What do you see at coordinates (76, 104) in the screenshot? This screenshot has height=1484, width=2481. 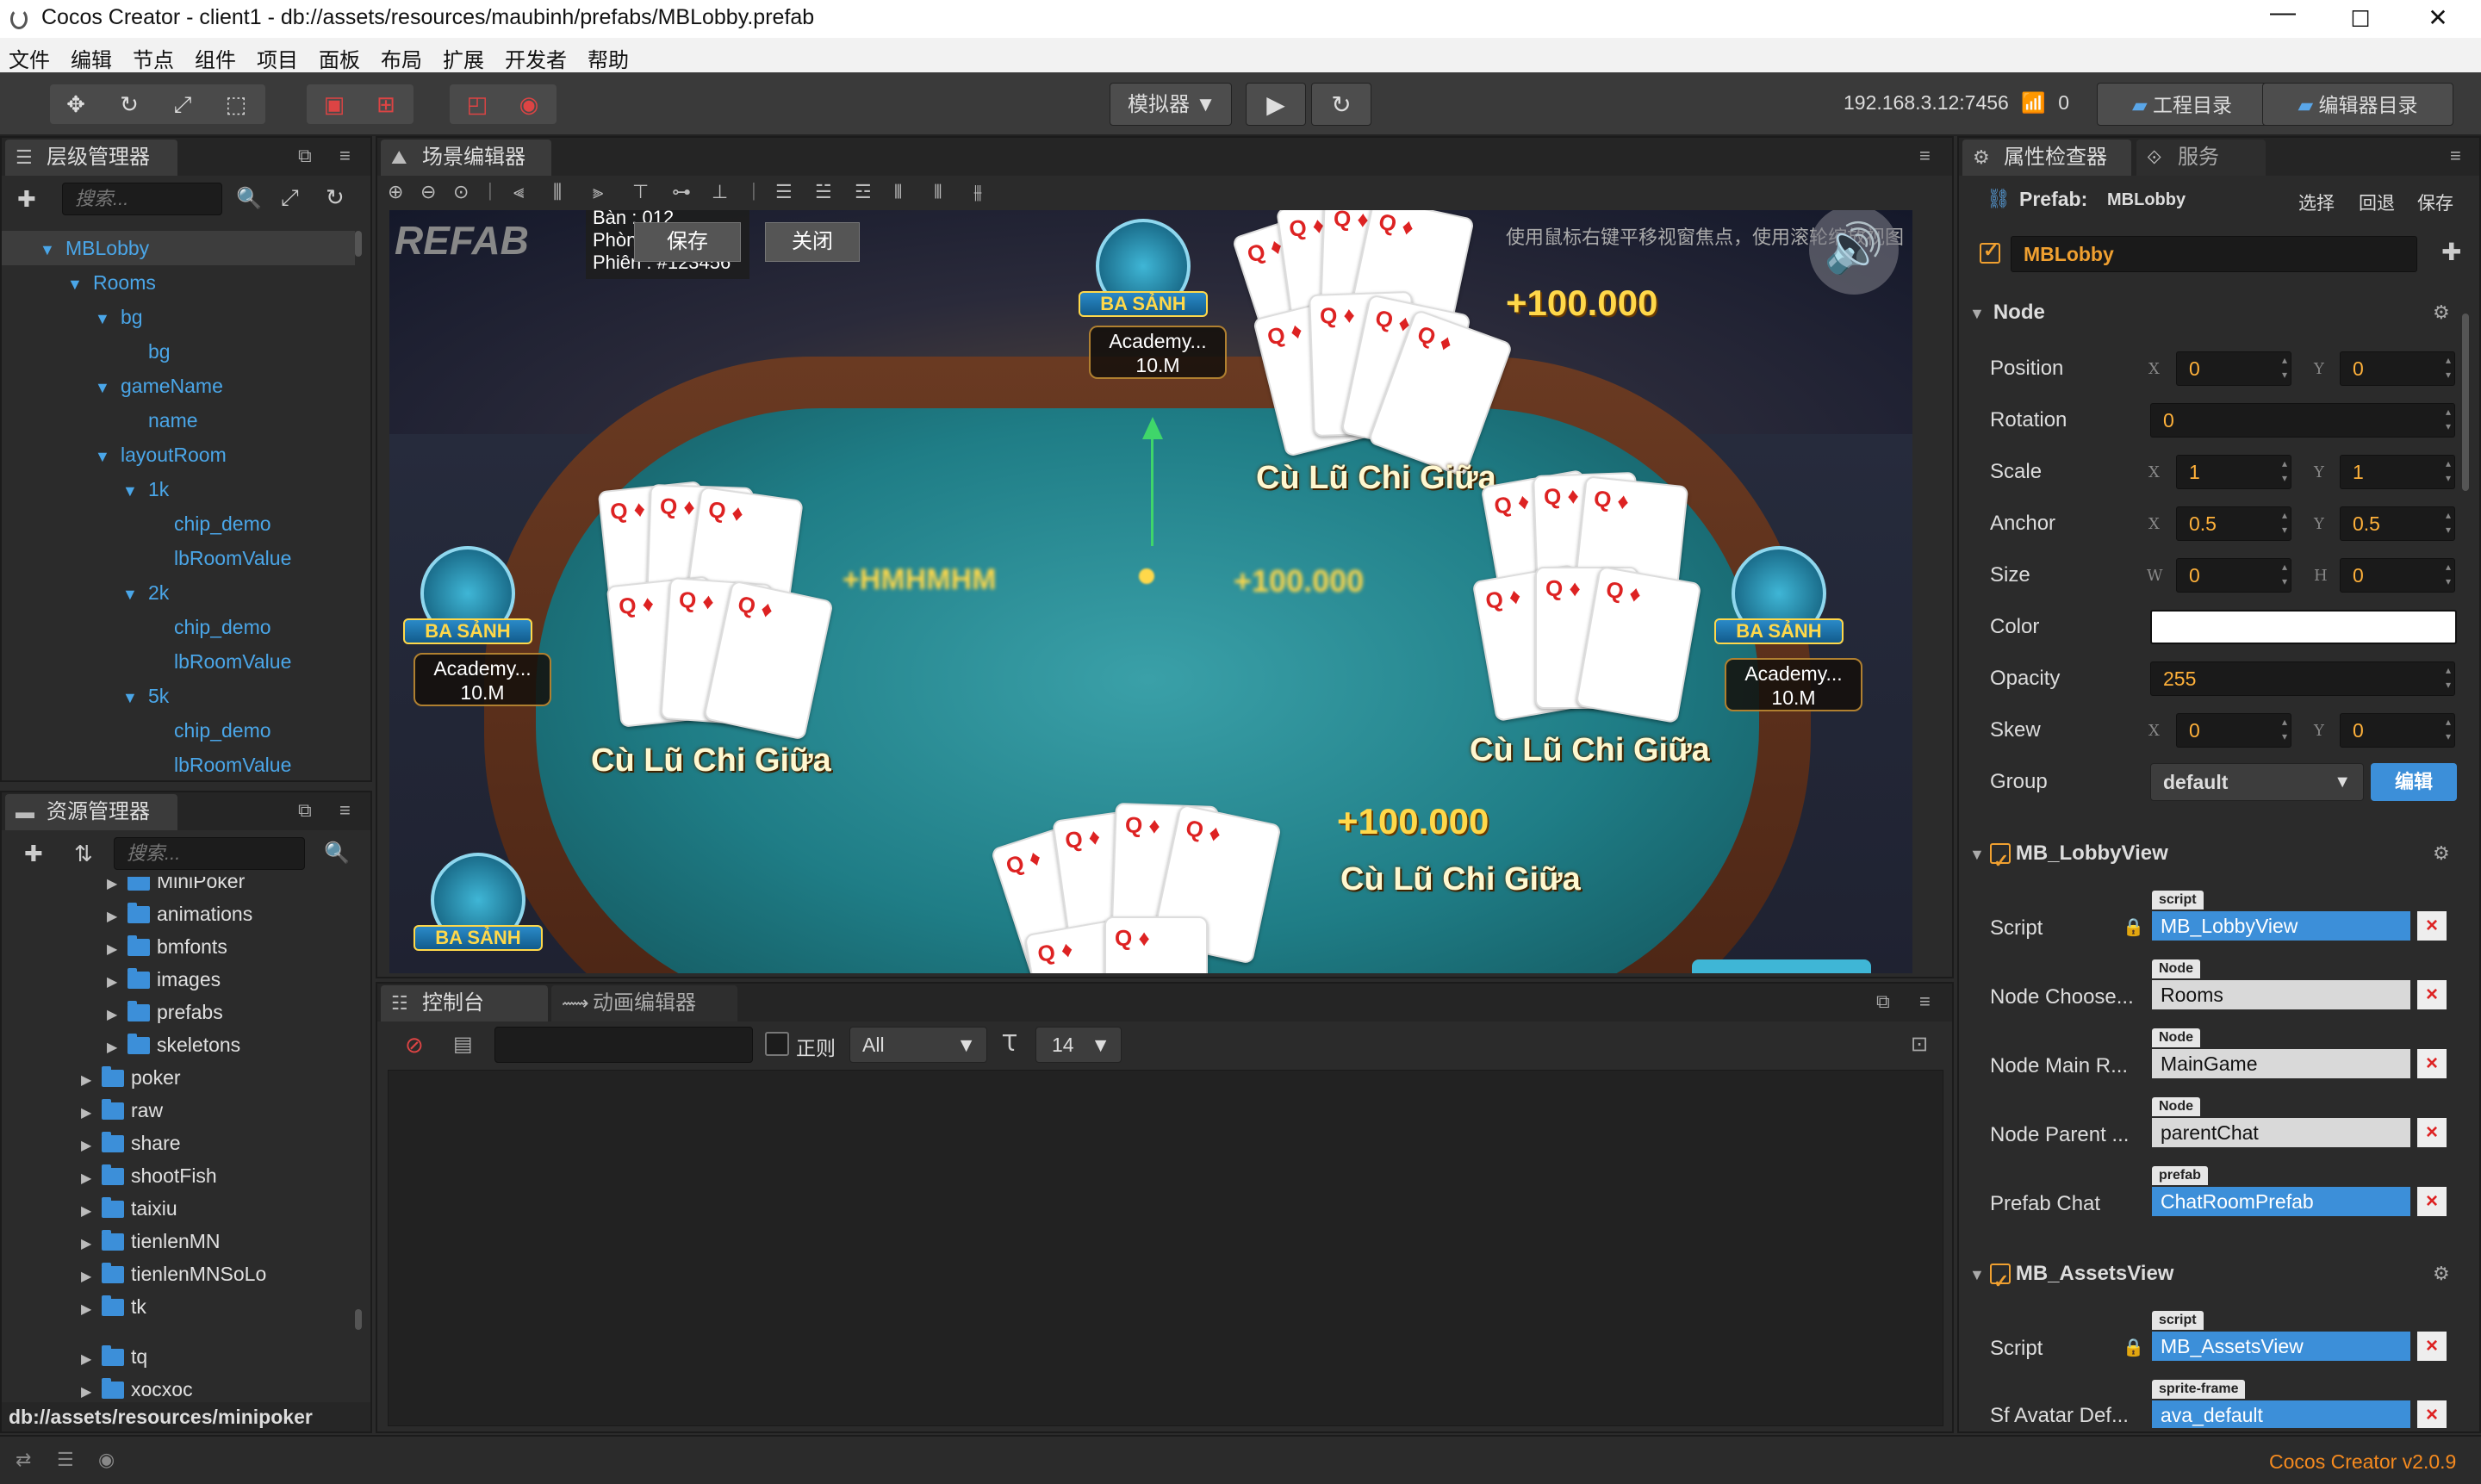 I see `move-tool-icon: ✥` at bounding box center [76, 104].